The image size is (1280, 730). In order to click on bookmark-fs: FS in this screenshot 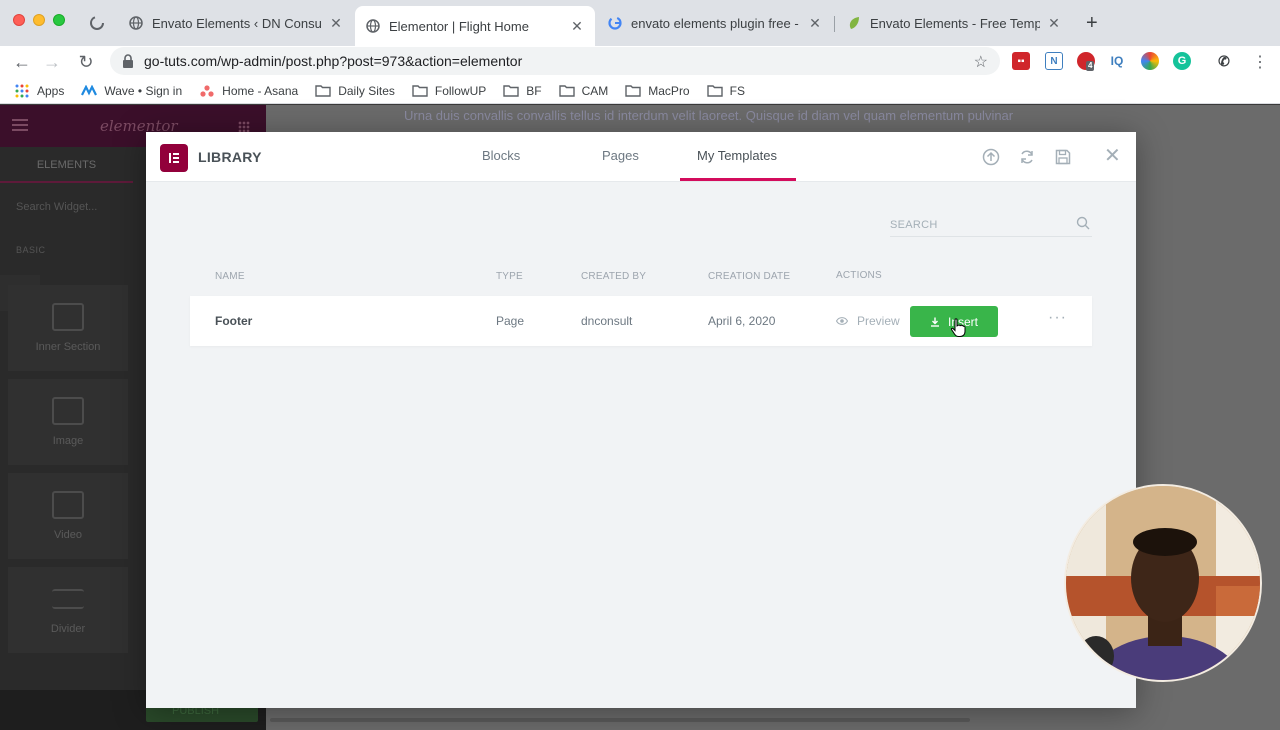, I will do `click(725, 90)`.